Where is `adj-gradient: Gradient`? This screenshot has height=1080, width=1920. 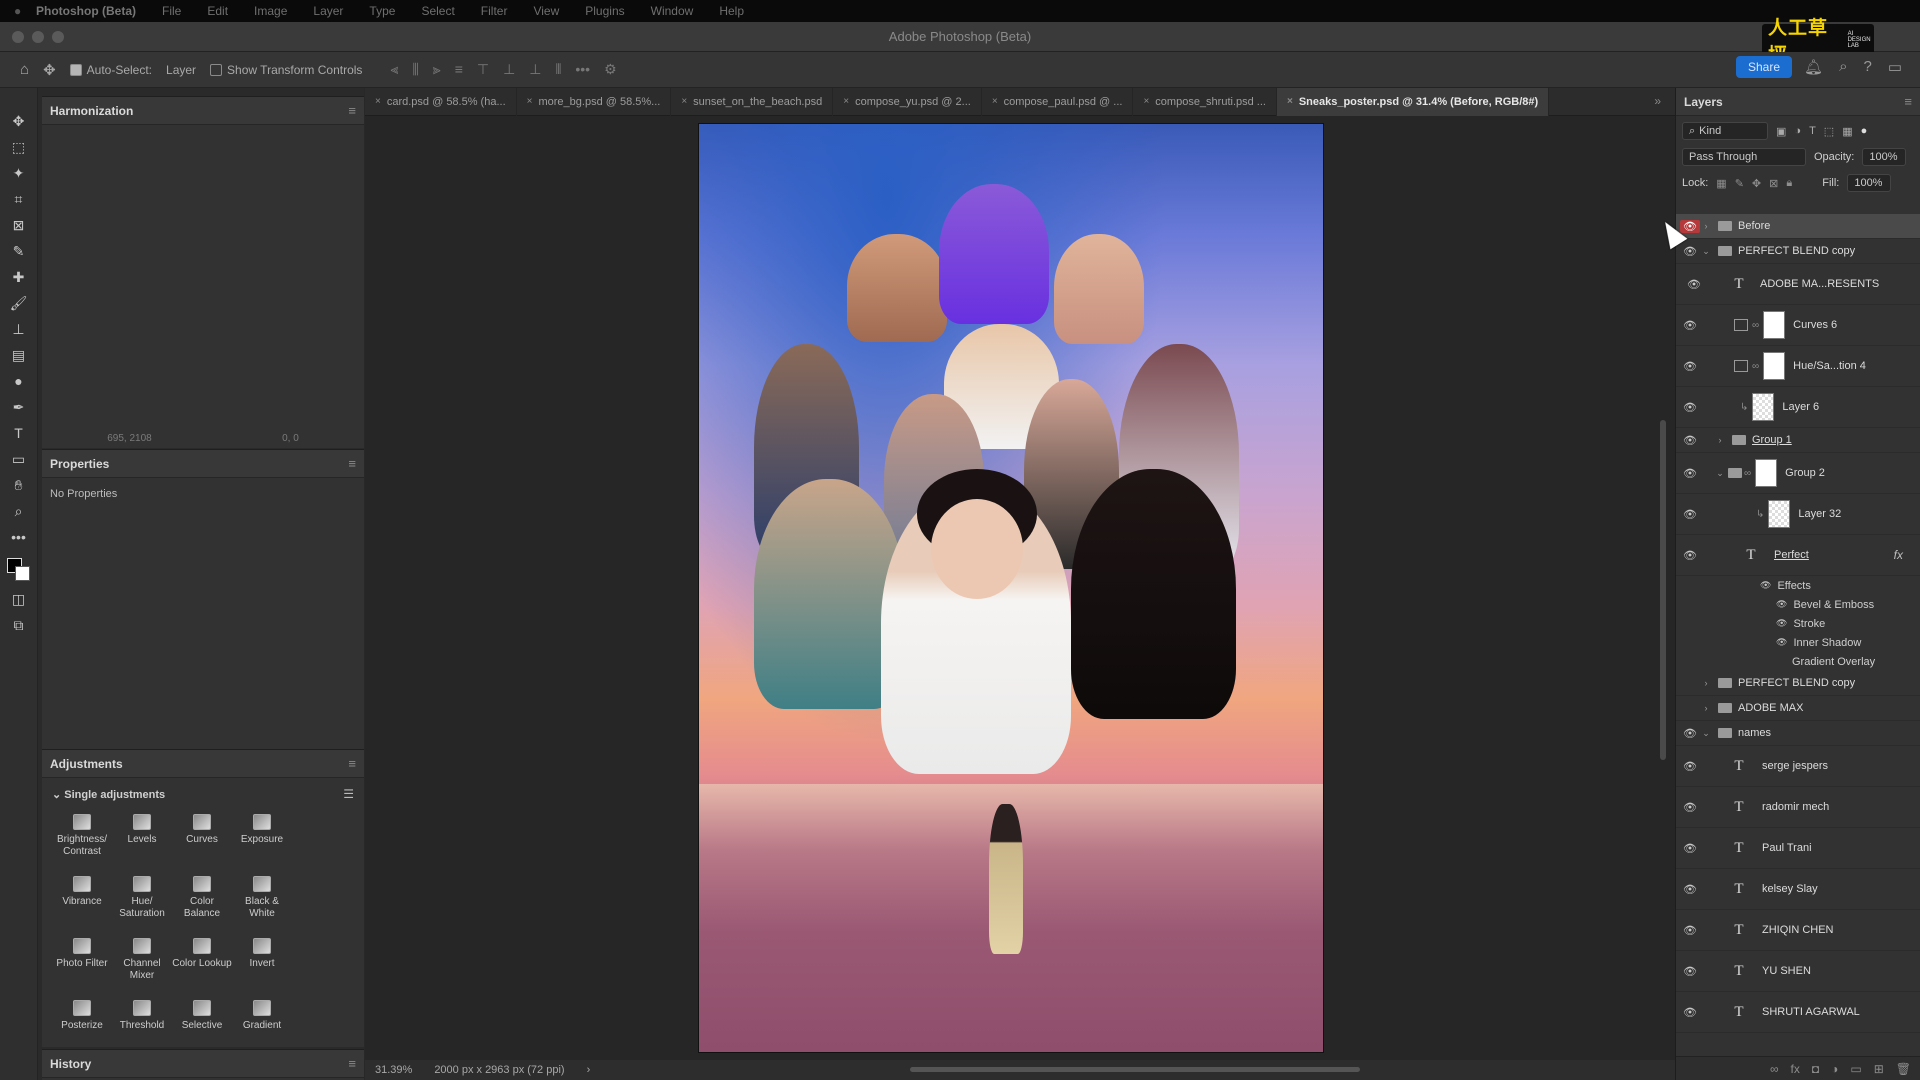
adj-gradient: Gradient is located at coordinates (262, 1027).